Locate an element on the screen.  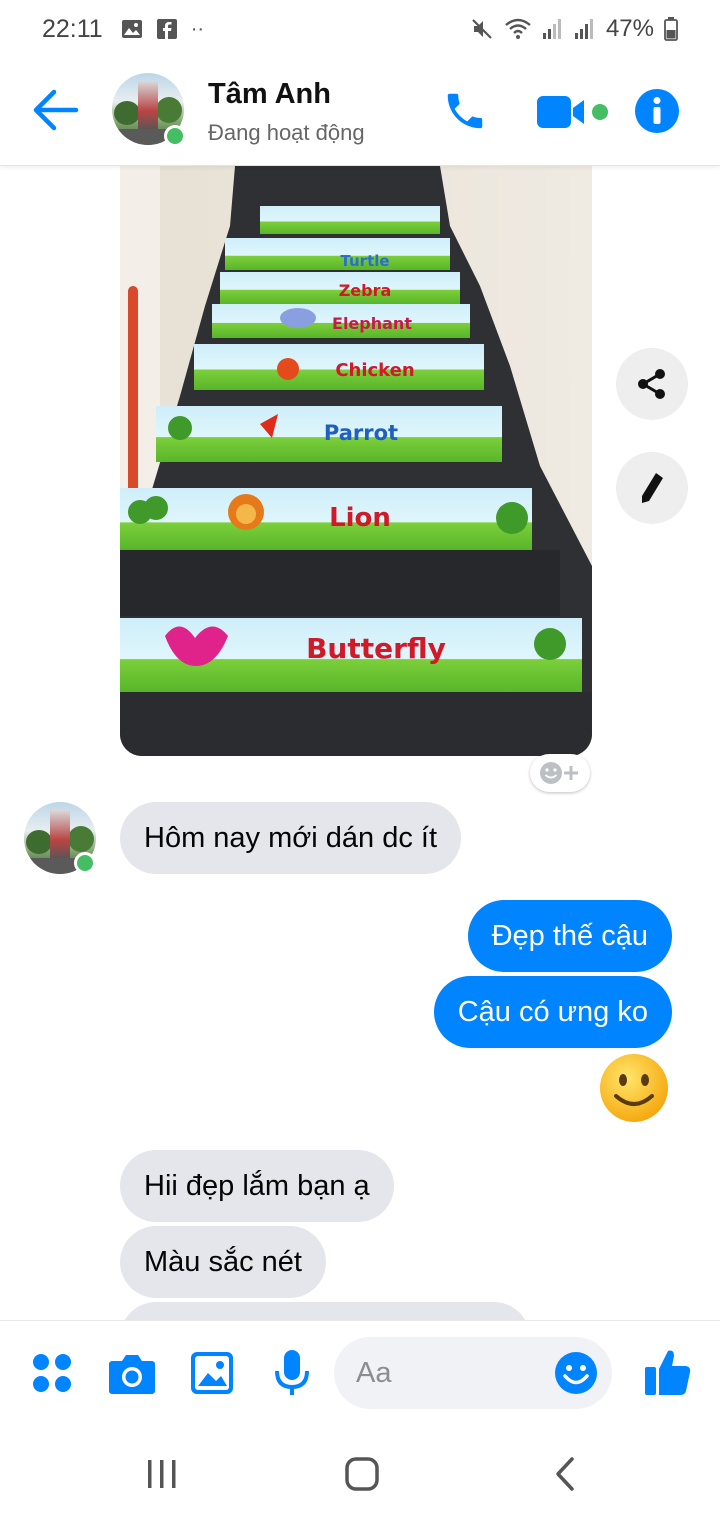
emoji-plus-icon is located at coordinates (559, 773).